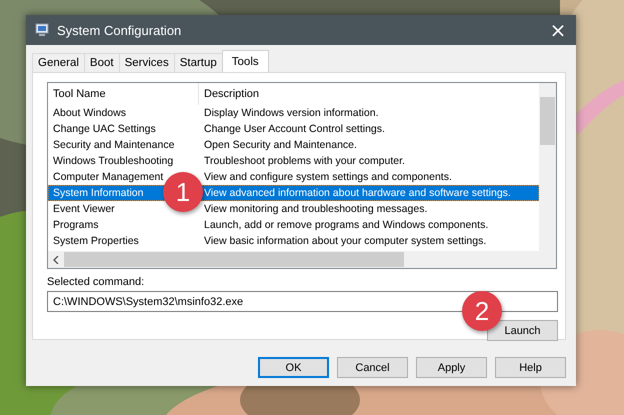  Describe the element at coordinates (293, 241) in the screenshot. I see `list-row: System Properties View basic information about your computer system settings.` at that location.